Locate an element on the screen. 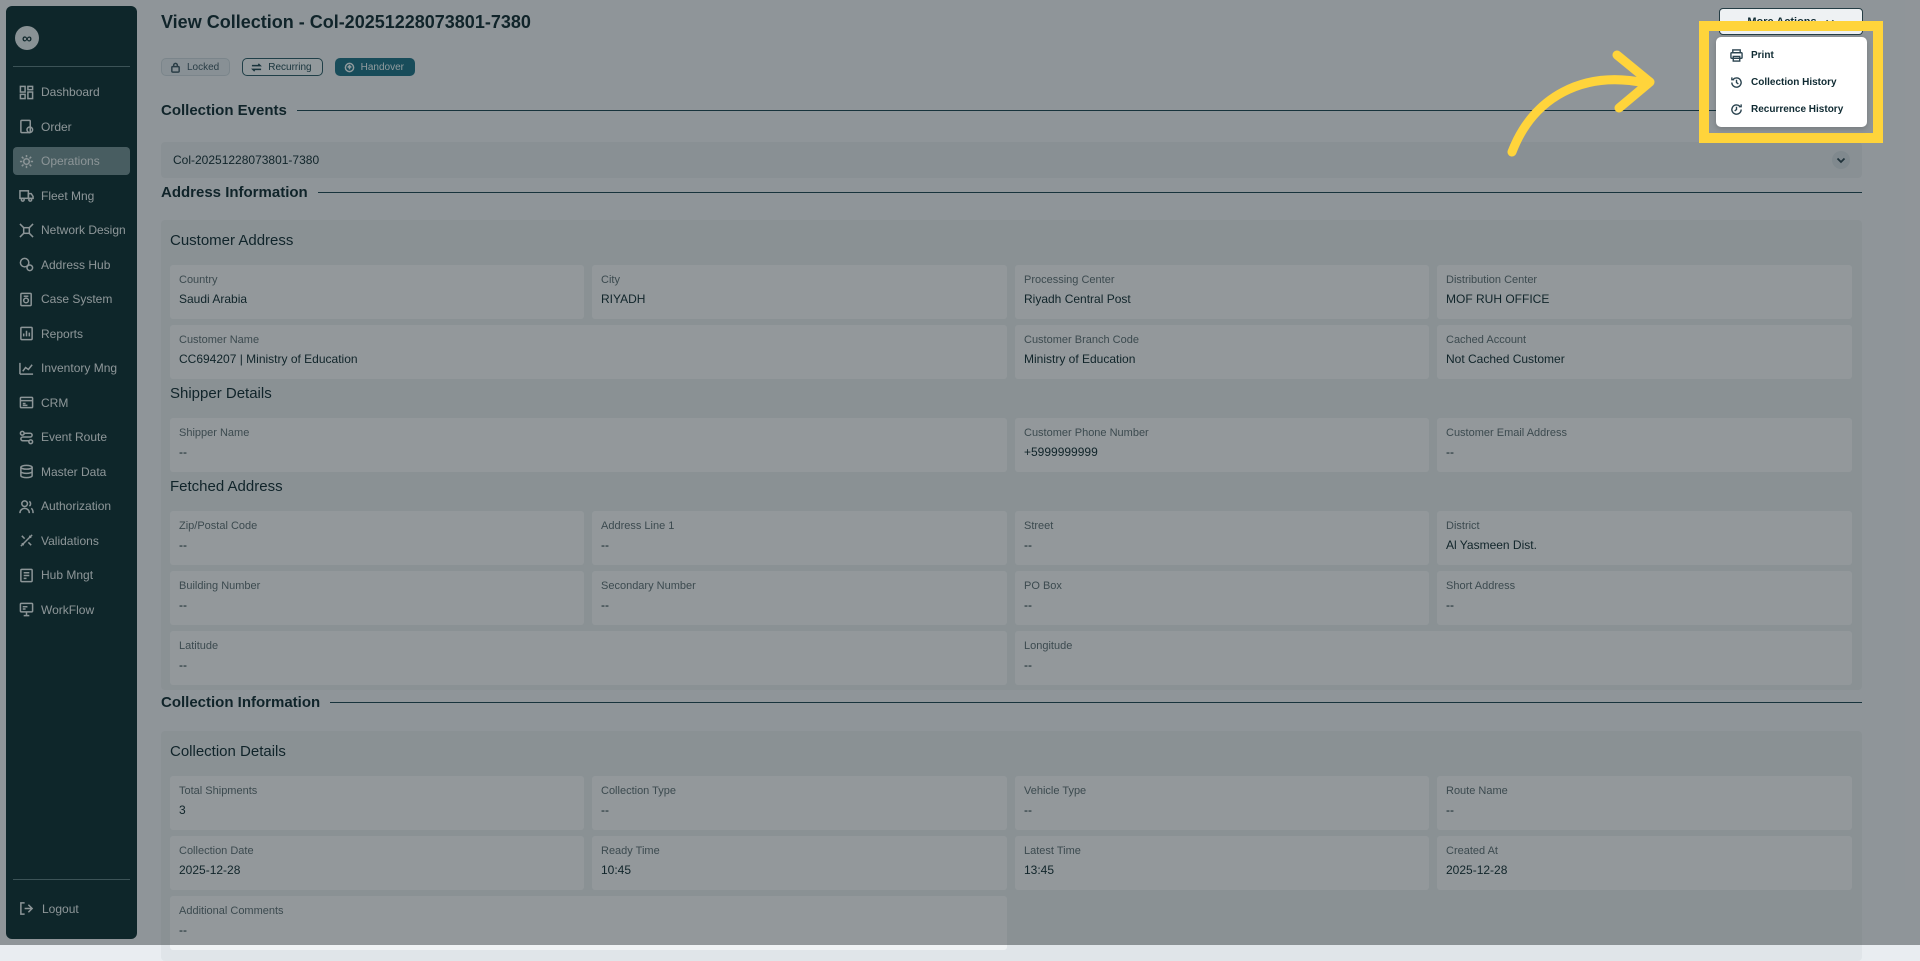 The height and width of the screenshot is (961, 1920). menu-item-print: Print is located at coordinates (1752, 55).